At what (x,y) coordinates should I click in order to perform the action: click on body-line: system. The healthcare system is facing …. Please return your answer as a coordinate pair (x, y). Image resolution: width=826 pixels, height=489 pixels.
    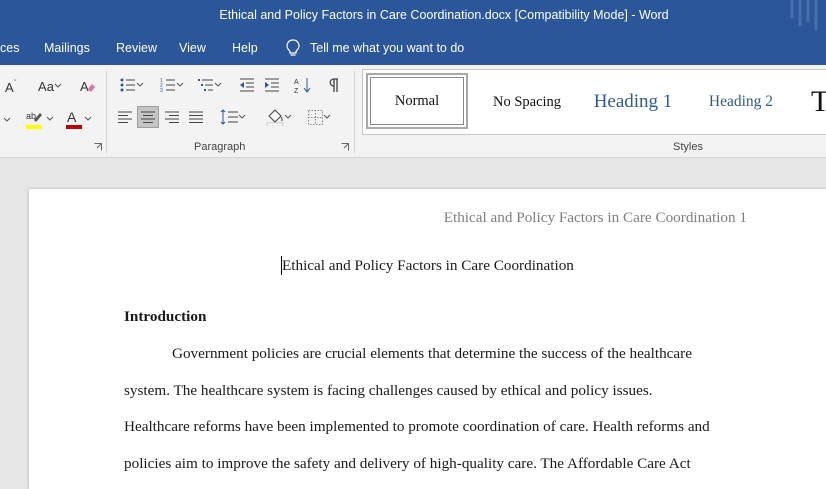
    Looking at the image, I should click on (388, 390).